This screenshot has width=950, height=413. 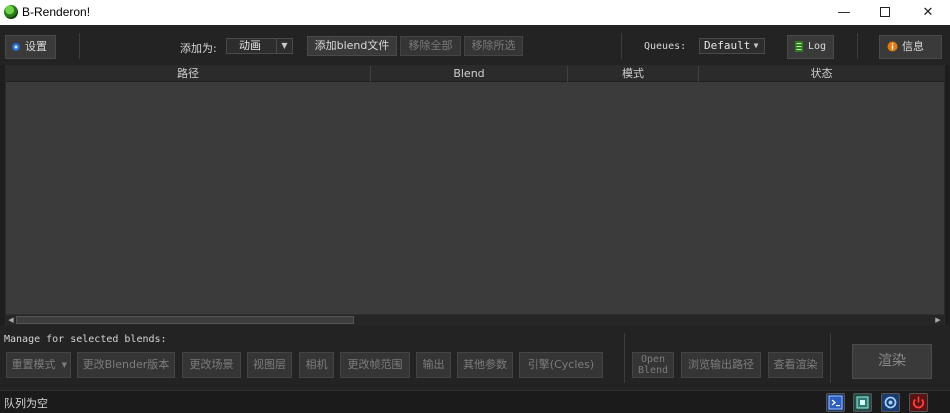 I want to click on sync-icon, so click(x=890, y=402).